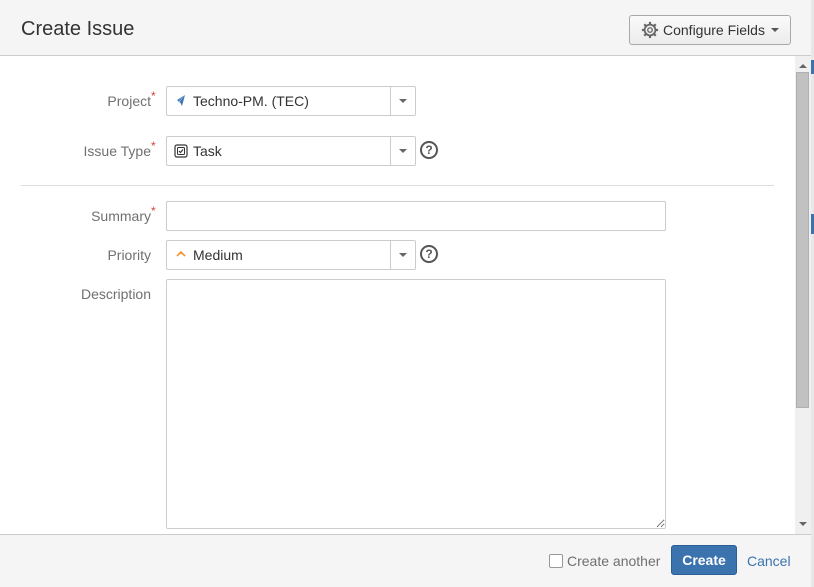  Describe the element at coordinates (704, 560) in the screenshot. I see `create-button: Create` at that location.